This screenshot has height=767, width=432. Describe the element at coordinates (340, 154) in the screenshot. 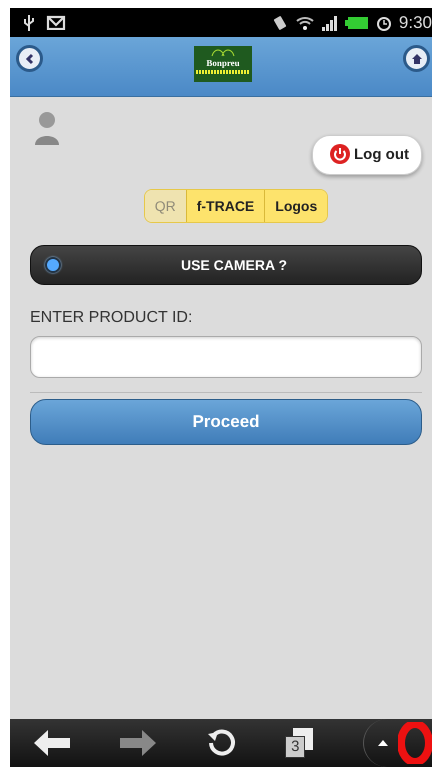

I see `power-icon` at that location.